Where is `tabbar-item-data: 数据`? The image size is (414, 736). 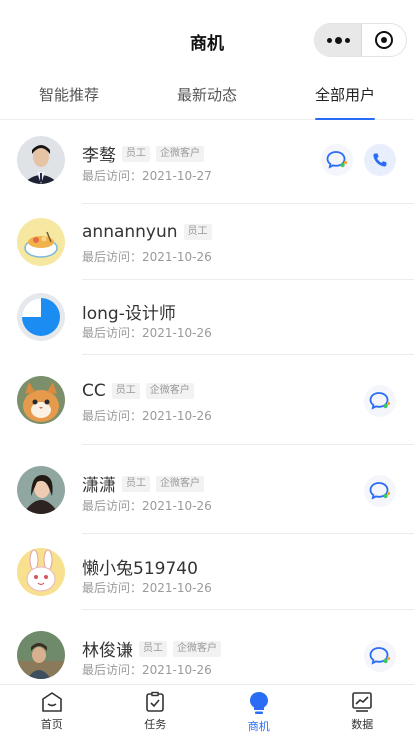 tabbar-item-data: 数据 is located at coordinates (362, 710).